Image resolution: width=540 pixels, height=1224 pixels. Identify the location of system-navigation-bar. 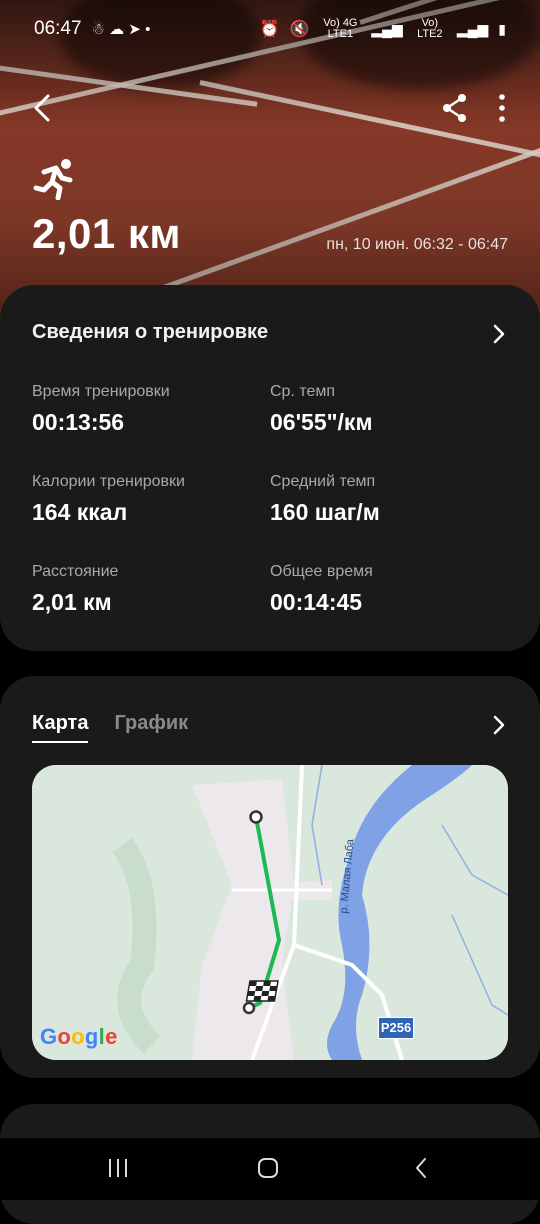
(270, 1169).